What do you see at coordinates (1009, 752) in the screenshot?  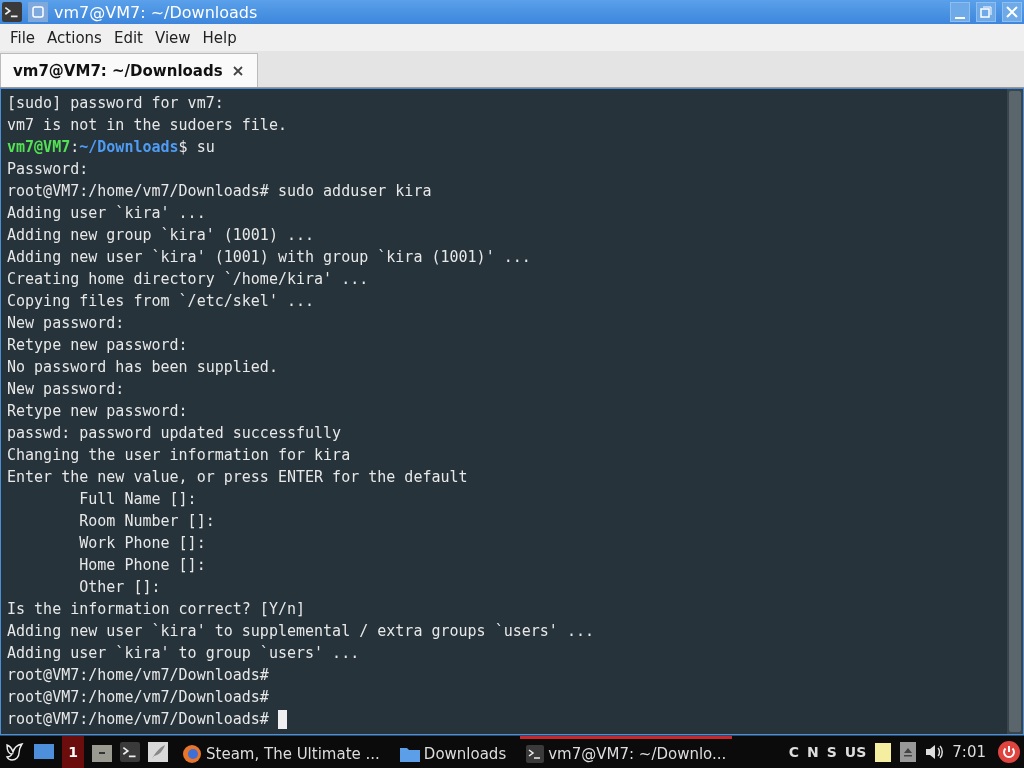 I see `power-icon` at bounding box center [1009, 752].